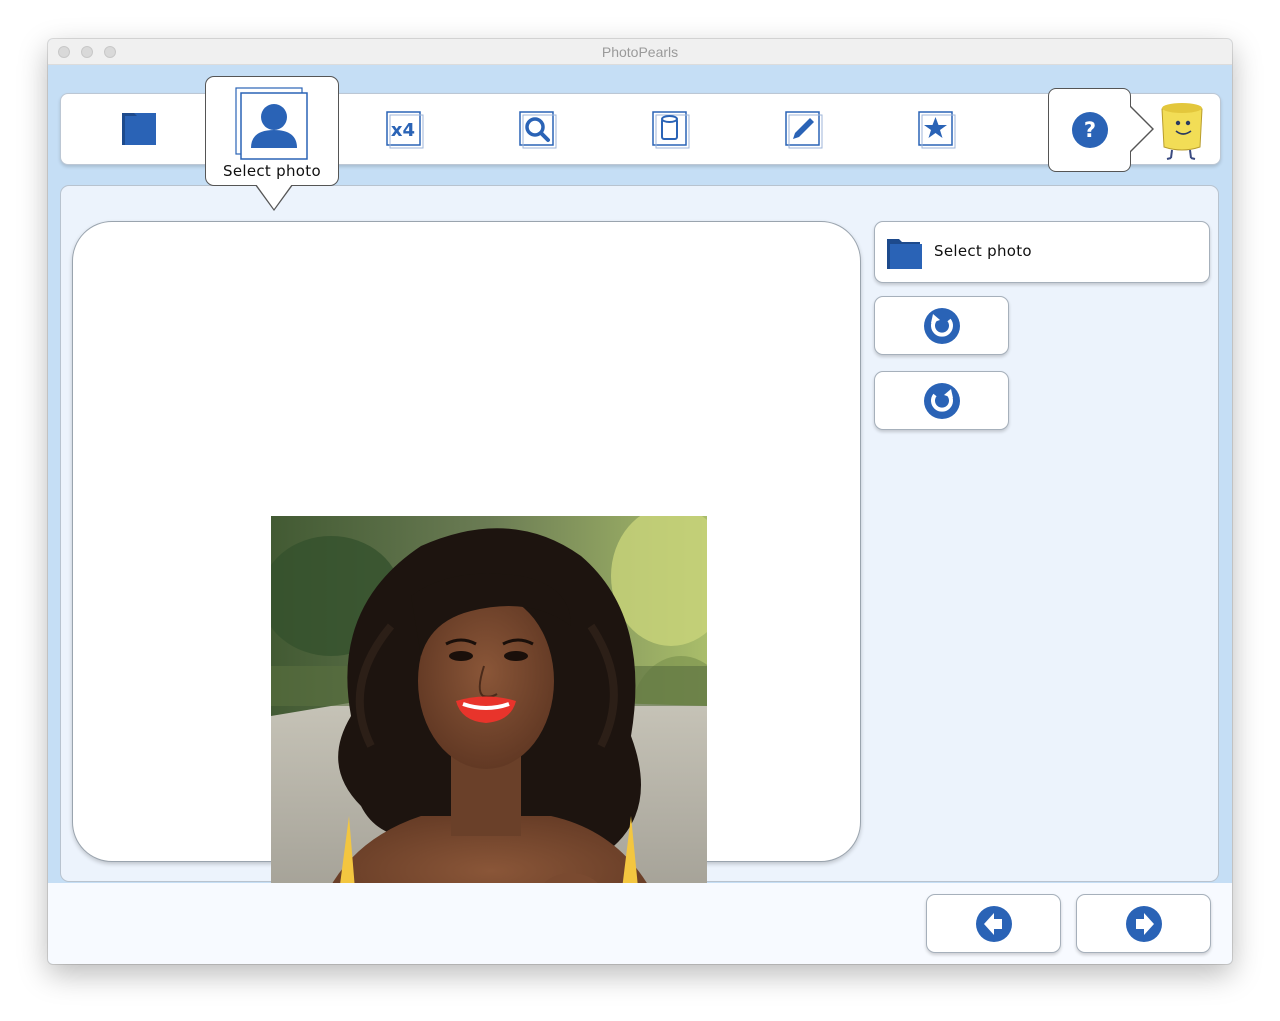 The height and width of the screenshot is (1021, 1280). I want to click on arrow-left-icon, so click(993, 923).